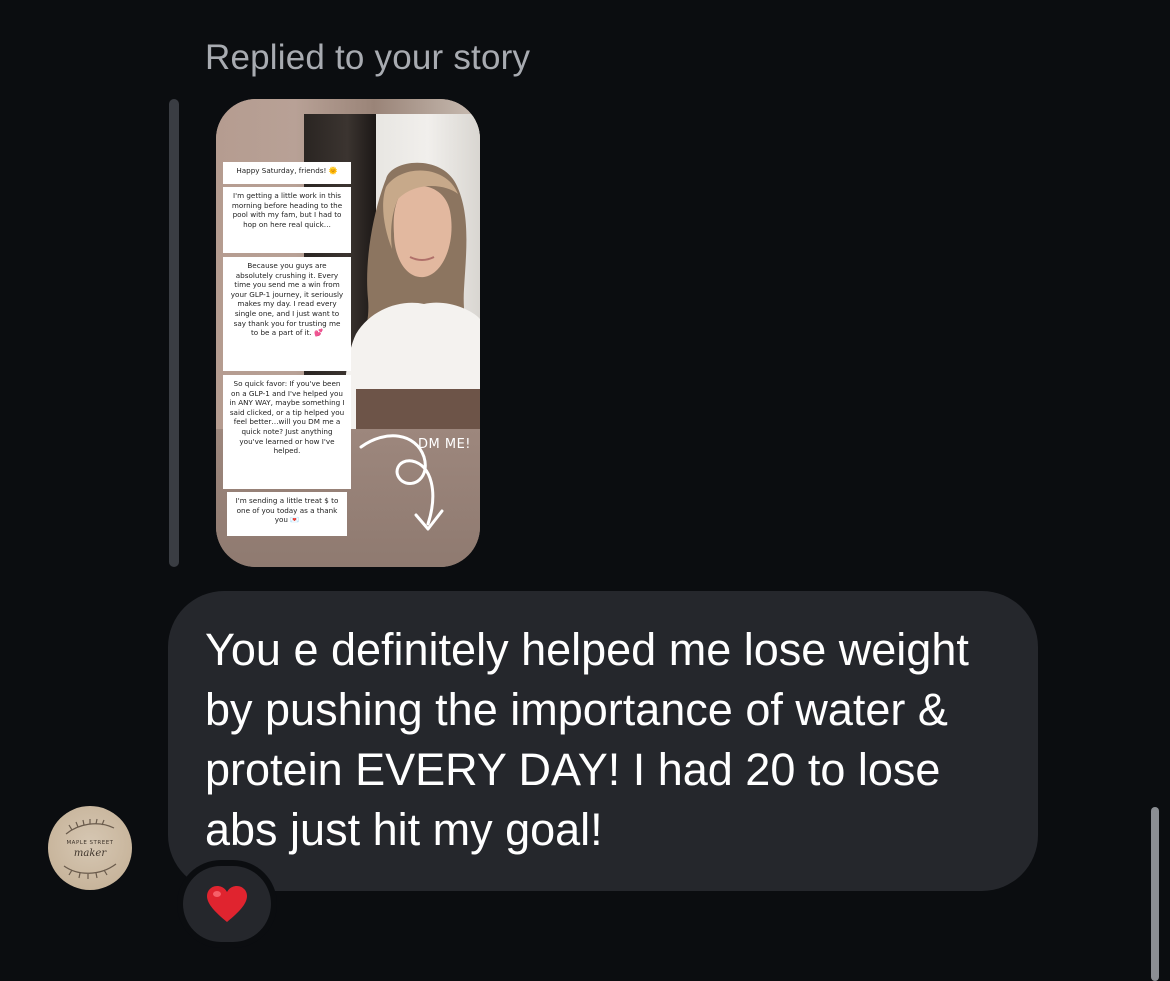 This screenshot has height=981, width=1170. What do you see at coordinates (287, 173) in the screenshot?
I see `story-text-greeting: Happy Saturday, friends! 🌞` at bounding box center [287, 173].